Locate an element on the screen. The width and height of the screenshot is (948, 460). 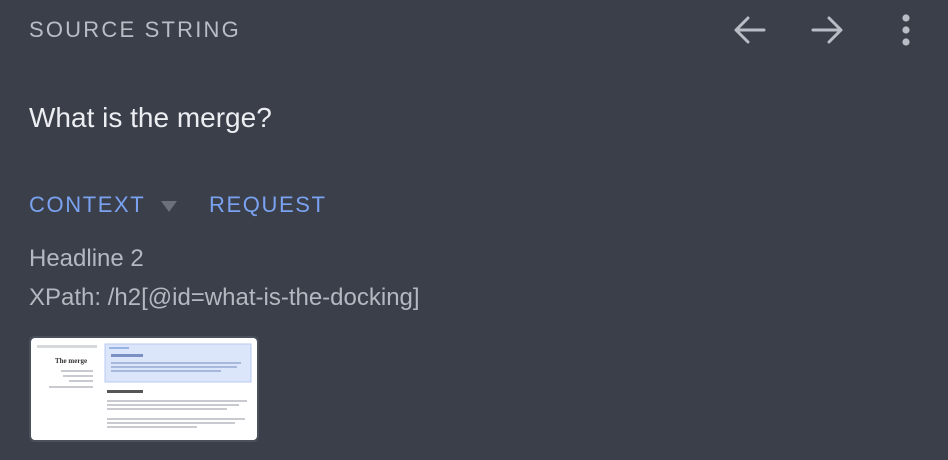
preview-page-title: The merge is located at coordinates (71, 361).